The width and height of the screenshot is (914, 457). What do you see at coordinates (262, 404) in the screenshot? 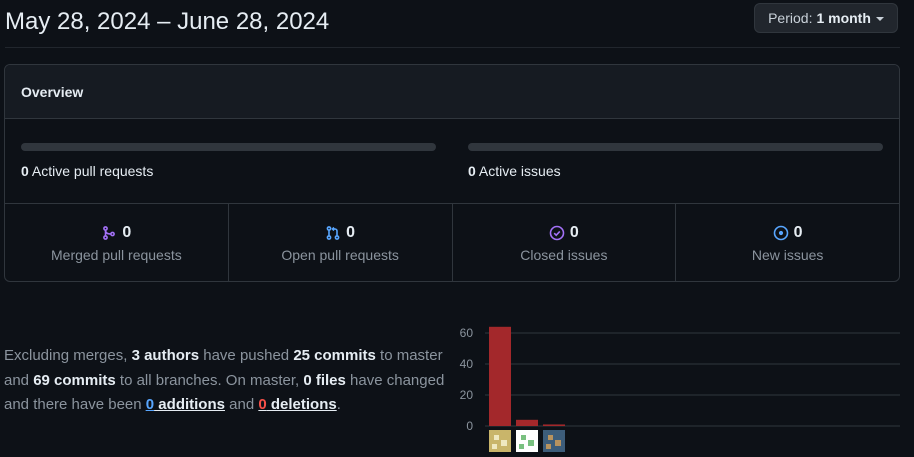
I see `deletions-count: 0` at bounding box center [262, 404].